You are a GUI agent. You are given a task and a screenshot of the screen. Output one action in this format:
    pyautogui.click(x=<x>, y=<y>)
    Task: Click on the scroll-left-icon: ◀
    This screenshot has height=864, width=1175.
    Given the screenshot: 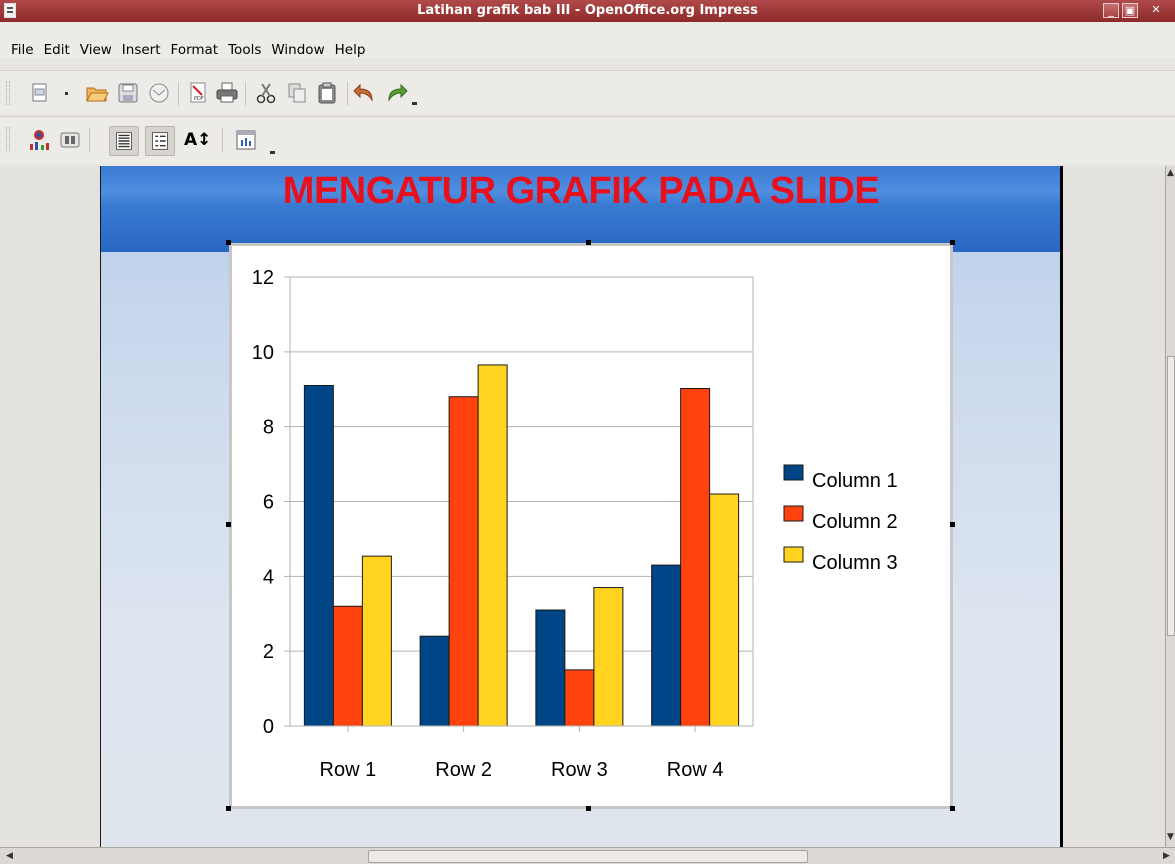 What is the action you would take?
    pyautogui.click(x=9, y=856)
    